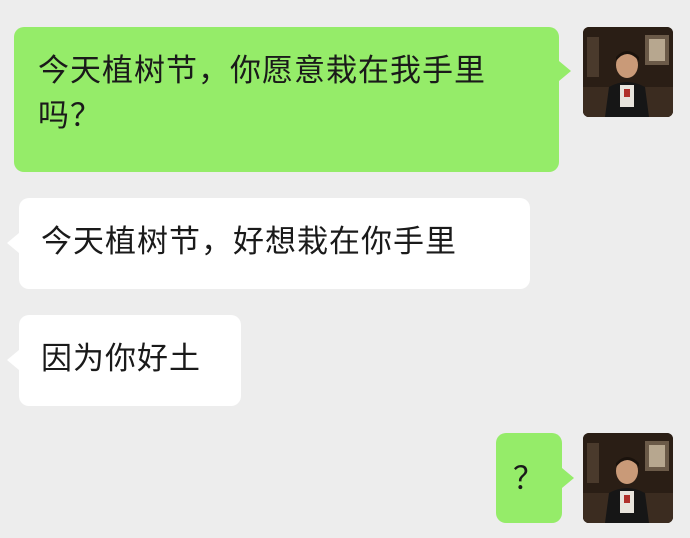 The image size is (690, 538). I want to click on message-text: ？, so click(529, 479).